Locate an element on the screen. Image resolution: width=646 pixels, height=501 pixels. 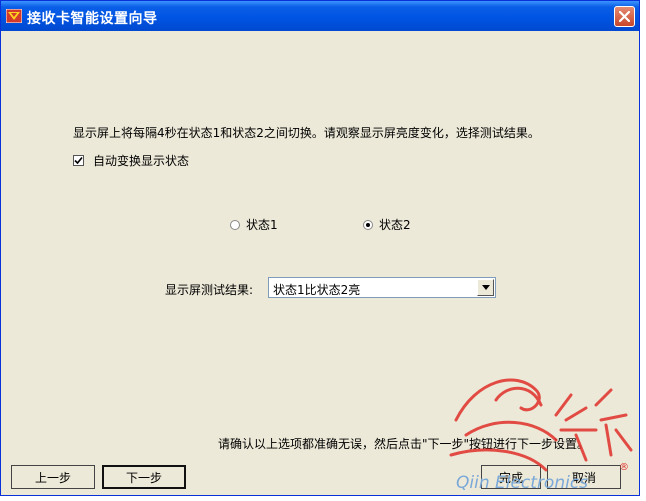
radio-state2: 状态2 is located at coordinates (387, 224).